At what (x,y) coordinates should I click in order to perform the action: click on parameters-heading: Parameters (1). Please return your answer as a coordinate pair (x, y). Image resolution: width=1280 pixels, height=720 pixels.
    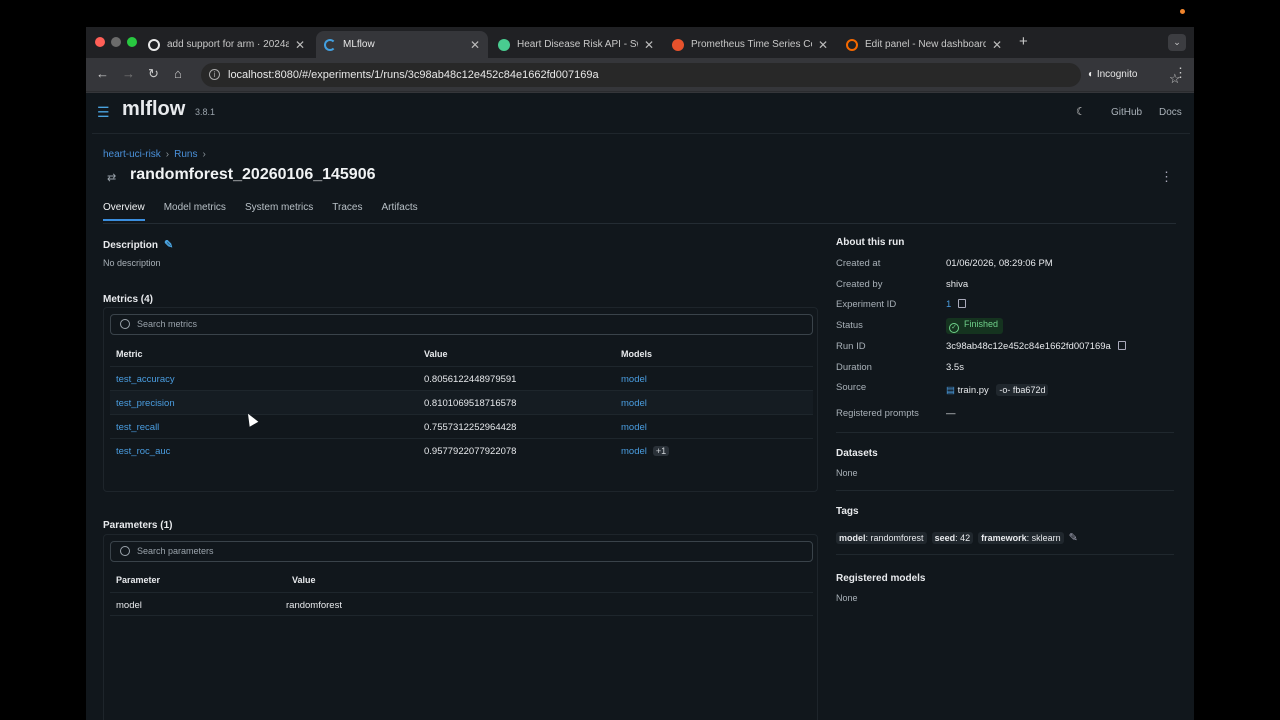
    Looking at the image, I should click on (138, 525).